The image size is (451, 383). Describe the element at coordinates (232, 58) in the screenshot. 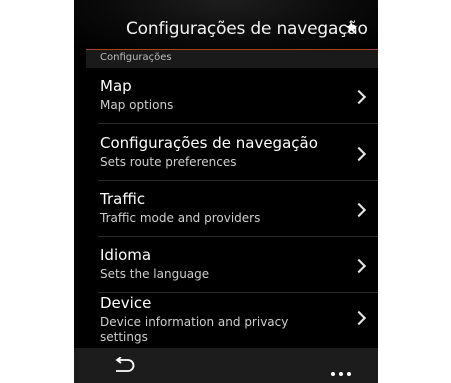

I see `section-header: Configurações` at that location.